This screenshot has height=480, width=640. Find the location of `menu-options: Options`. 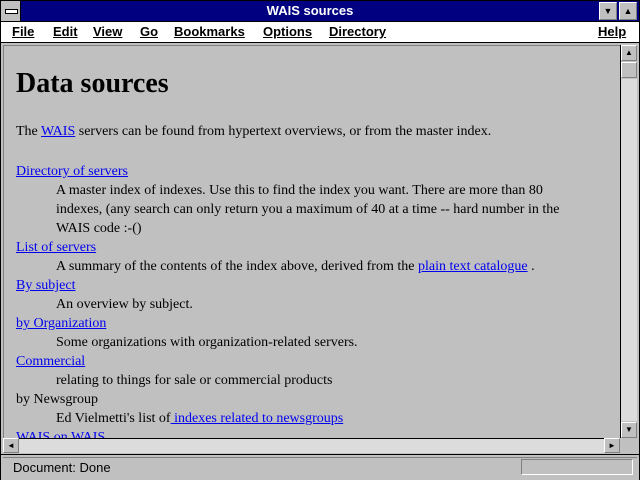

menu-options: Options is located at coordinates (287, 31).